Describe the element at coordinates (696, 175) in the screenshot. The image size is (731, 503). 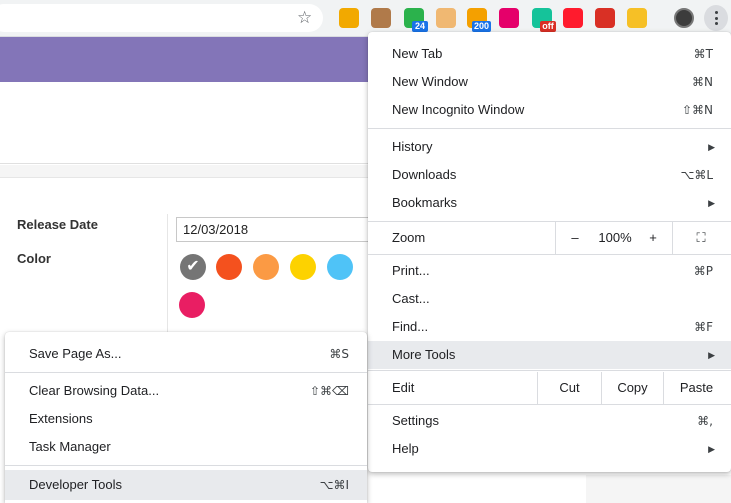
I see `shortcut-label: ⌥⌘L` at that location.